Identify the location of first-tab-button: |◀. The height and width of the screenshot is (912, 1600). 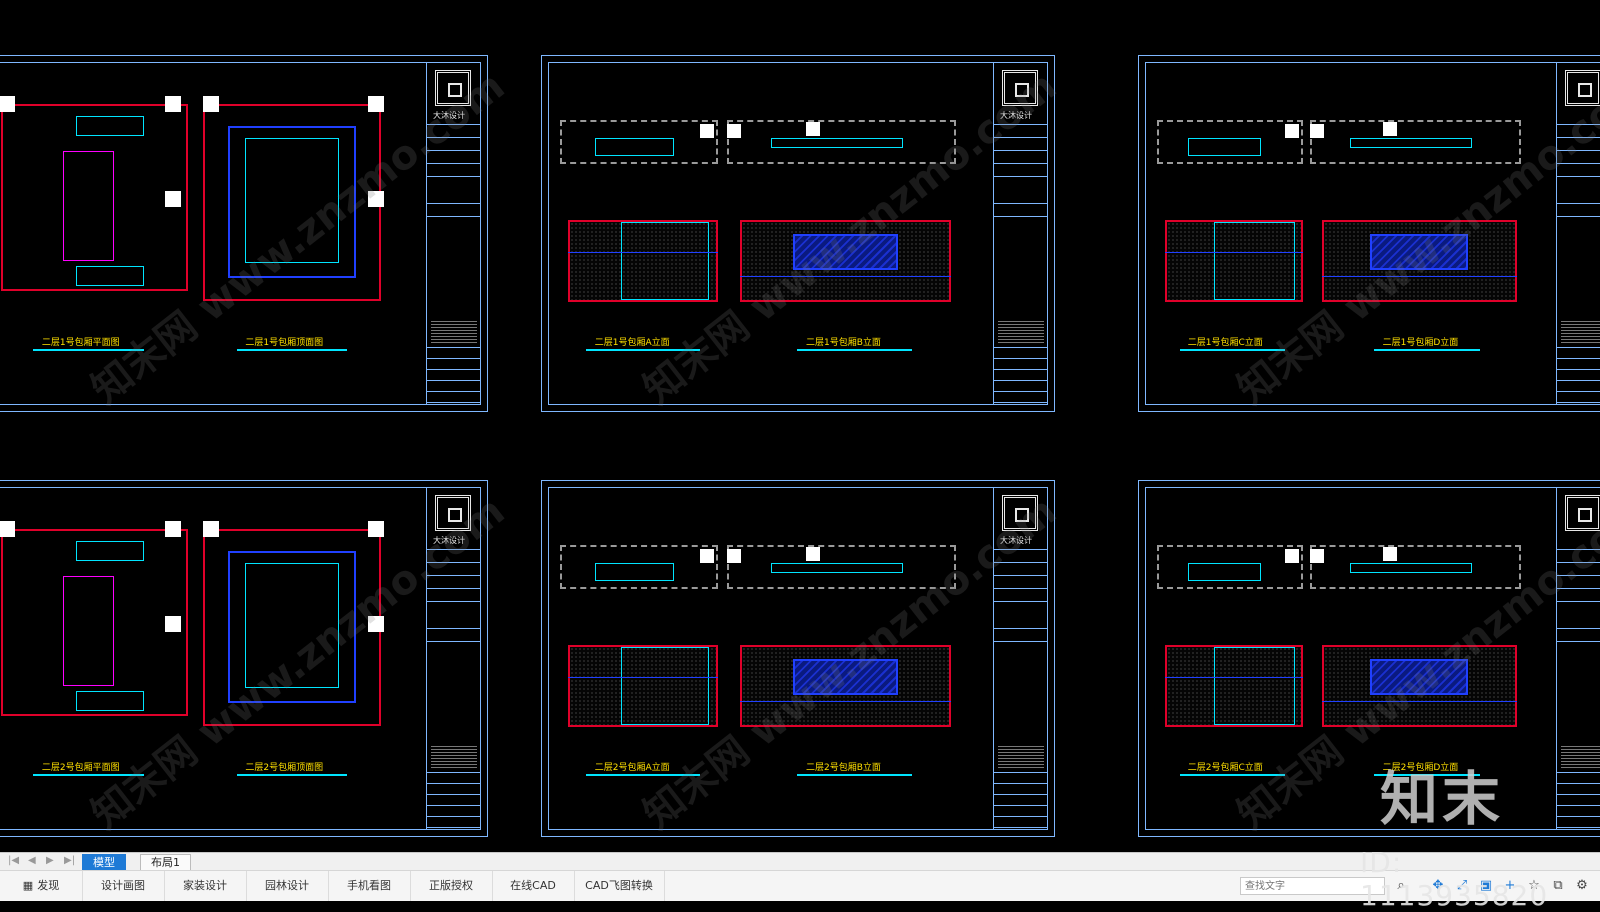
(13, 860).